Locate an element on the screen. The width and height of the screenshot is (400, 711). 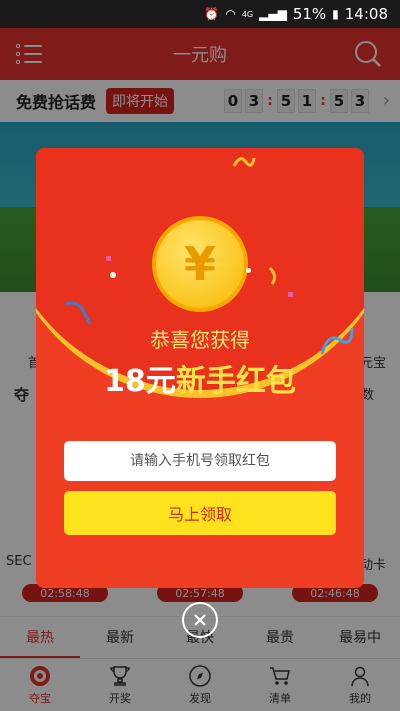
status-bar: ⏰ ◠ 4G ▂▄▆ 51% ▮ 14:08 is located at coordinates (200, 14).